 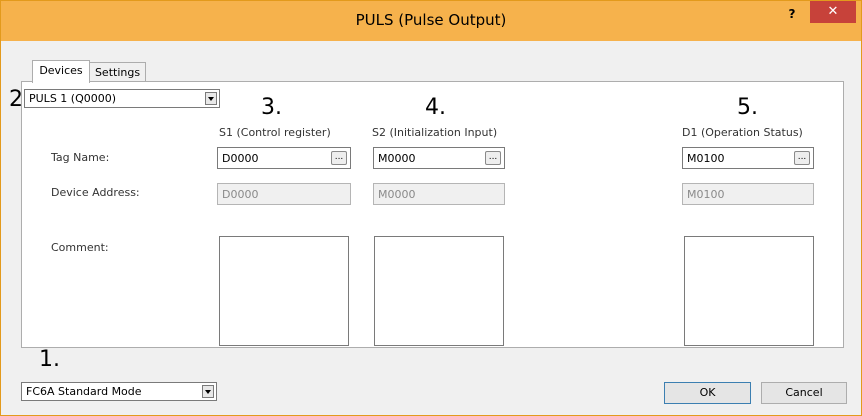 I want to click on title-bar: PULS (Pulse Output) ? ✕, so click(x=431, y=21).